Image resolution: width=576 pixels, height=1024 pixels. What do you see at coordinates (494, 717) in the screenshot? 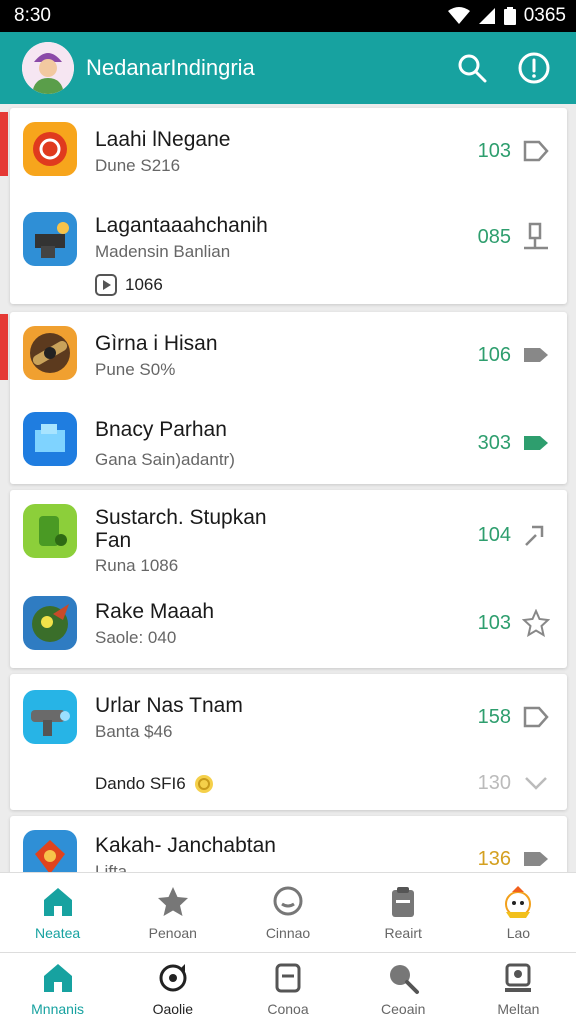
I see `item-value: 158` at bounding box center [494, 717].